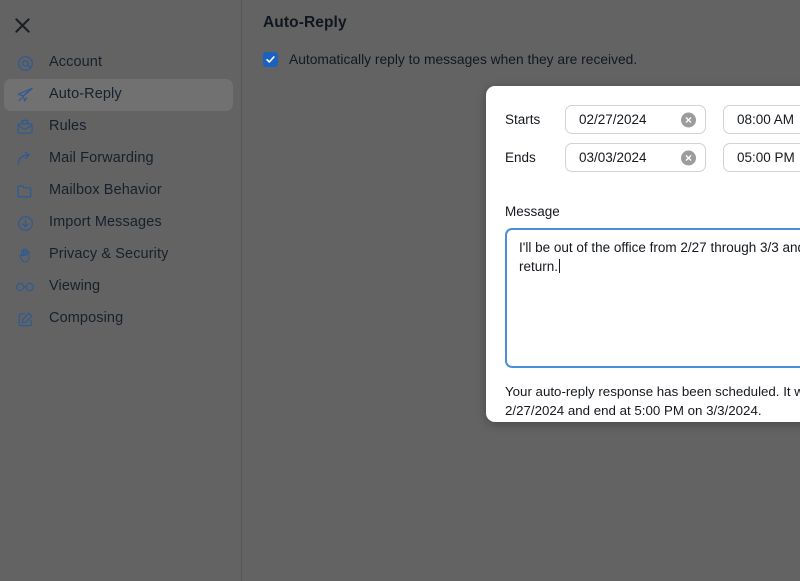 The width and height of the screenshot is (800, 581). I want to click on ends-row: Ends 03/03/2024 05:00 PM, so click(652, 157).